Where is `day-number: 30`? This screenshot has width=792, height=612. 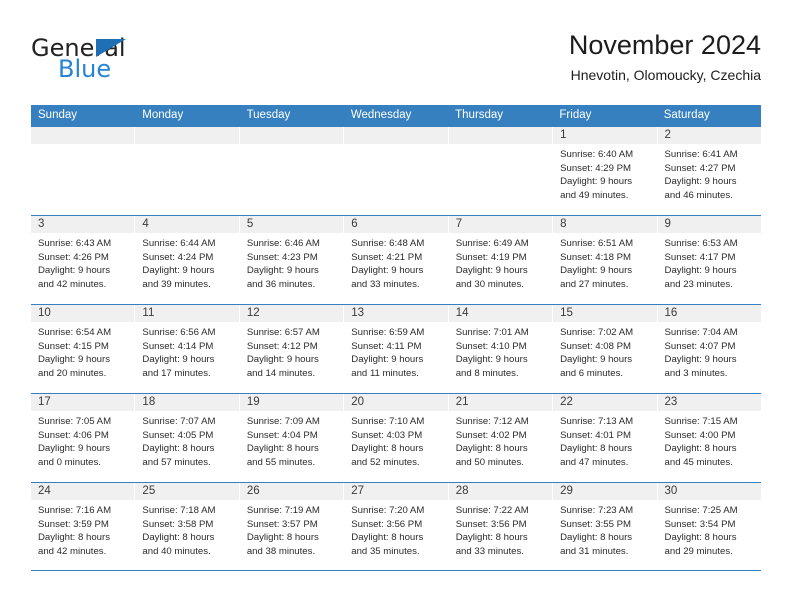
day-number: 30 is located at coordinates (709, 491).